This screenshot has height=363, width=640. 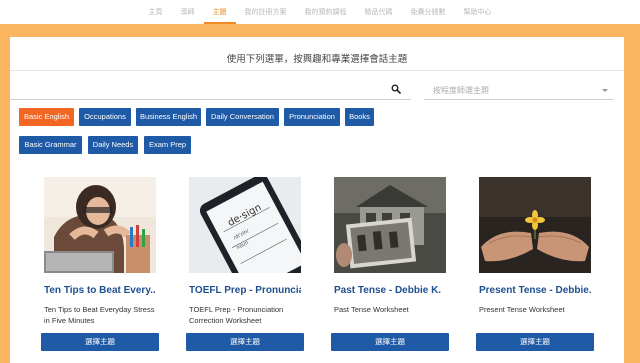 I want to click on page-heading: 使用下列選單，按興趣和專業選擇會話主題, so click(x=317, y=59).